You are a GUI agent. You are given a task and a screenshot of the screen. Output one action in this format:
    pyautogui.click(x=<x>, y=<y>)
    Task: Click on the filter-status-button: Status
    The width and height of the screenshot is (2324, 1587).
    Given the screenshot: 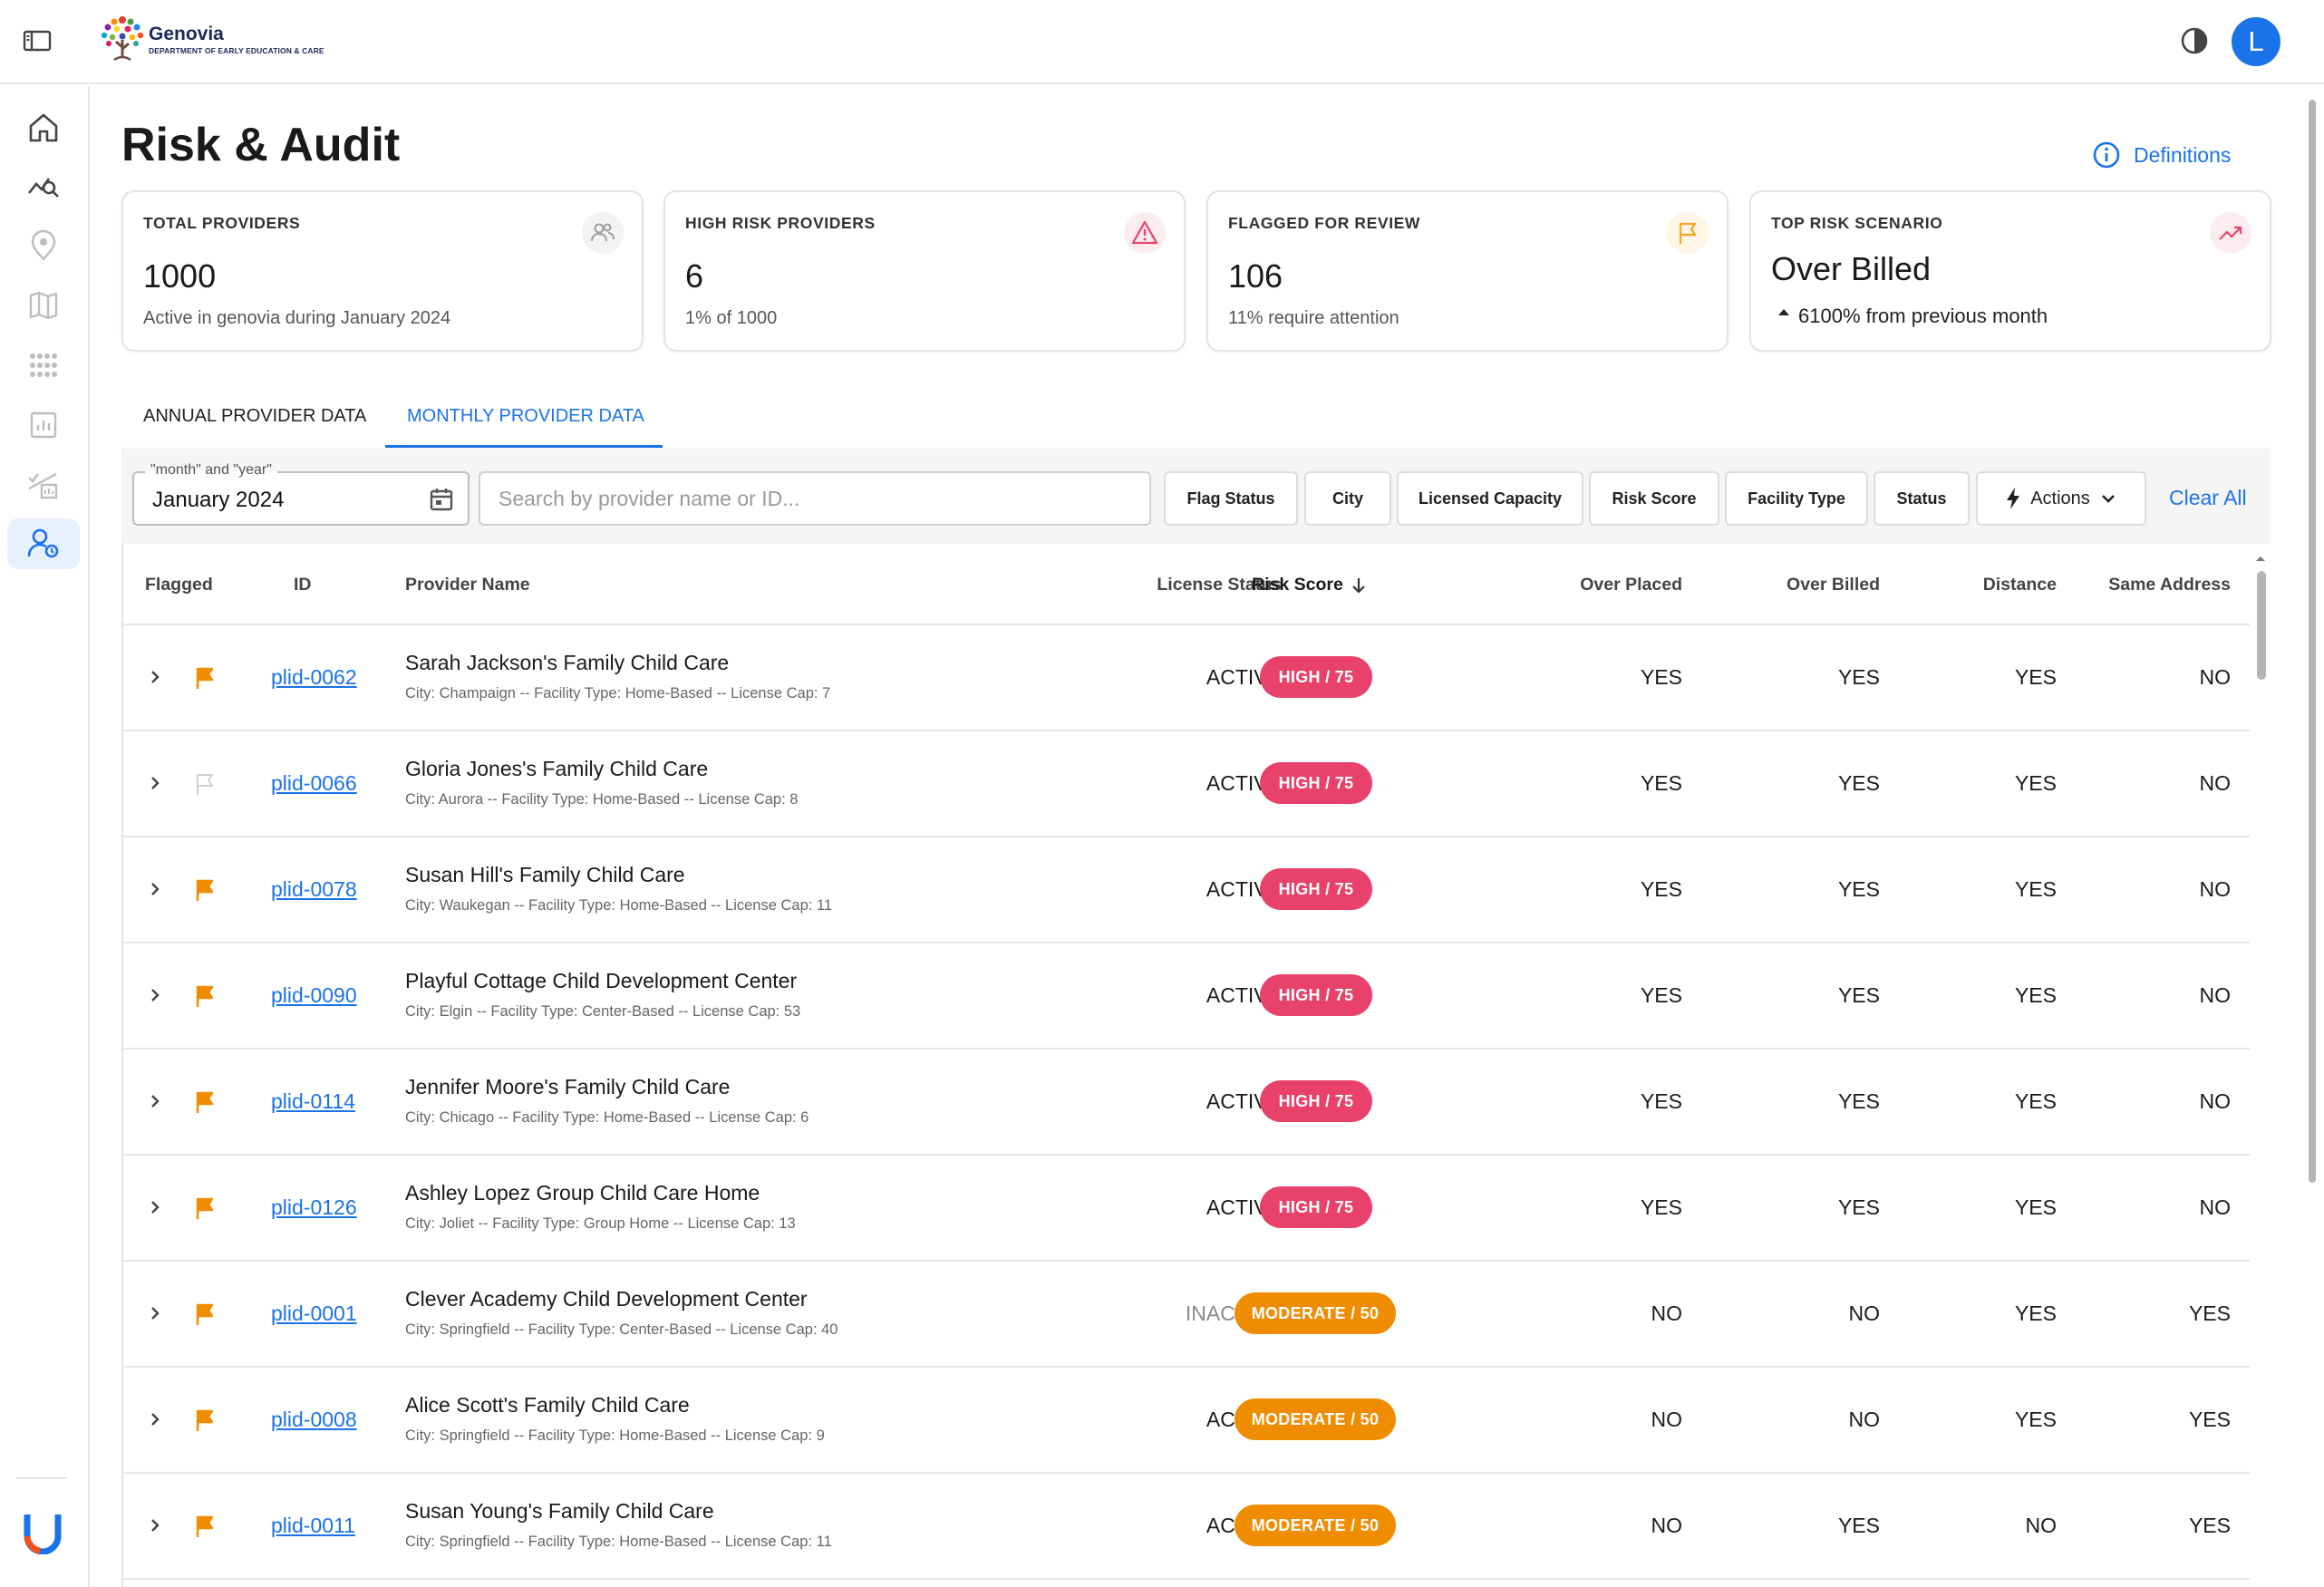 What is the action you would take?
    pyautogui.click(x=1922, y=499)
    